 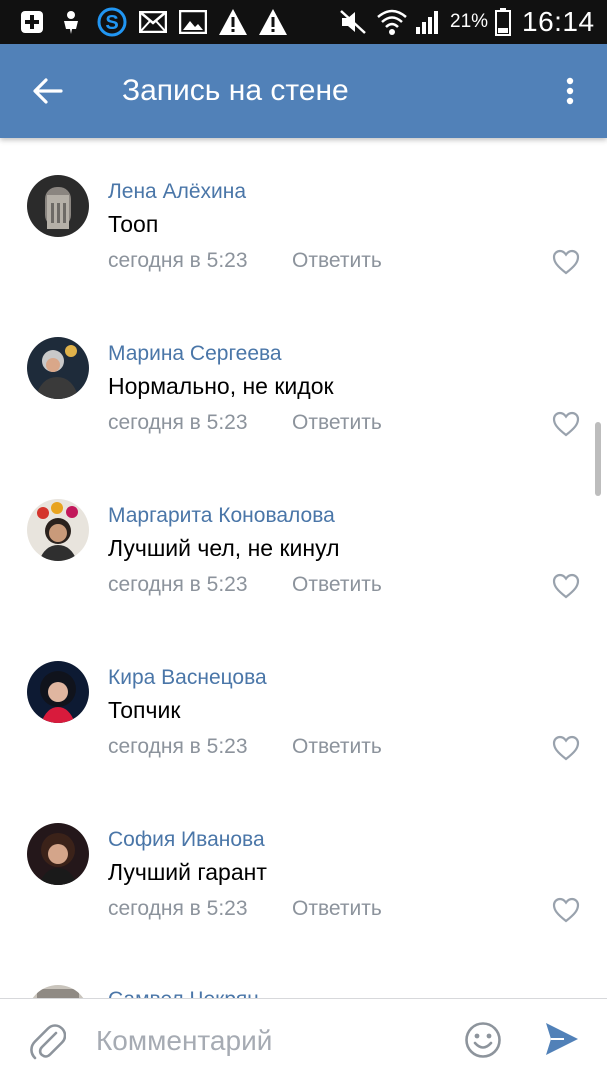 What do you see at coordinates (469, 21) in the screenshot?
I see `battery-percent: 21%` at bounding box center [469, 21].